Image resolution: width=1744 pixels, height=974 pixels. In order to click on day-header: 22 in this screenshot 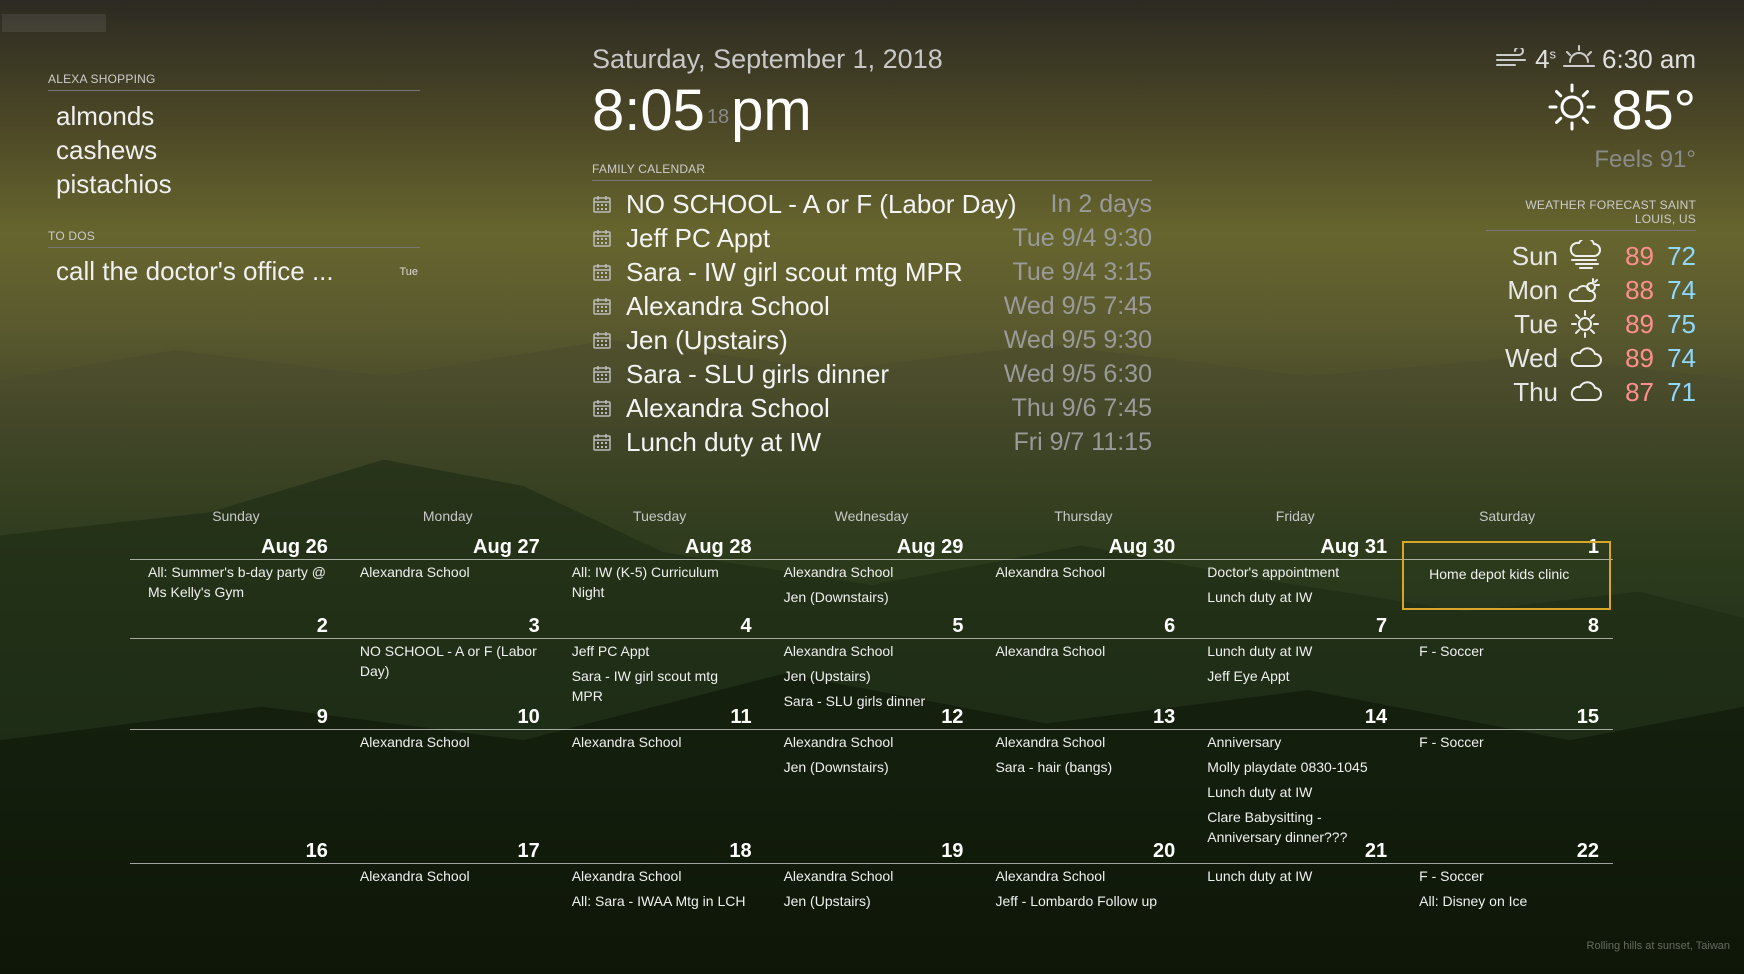, I will do `click(1507, 851)`.